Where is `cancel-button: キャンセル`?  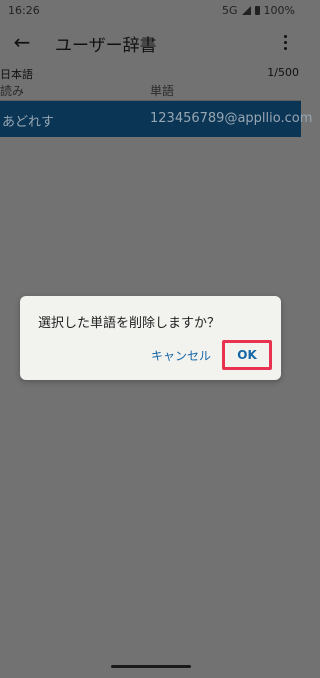 cancel-button: キャンセル is located at coordinates (181, 355).